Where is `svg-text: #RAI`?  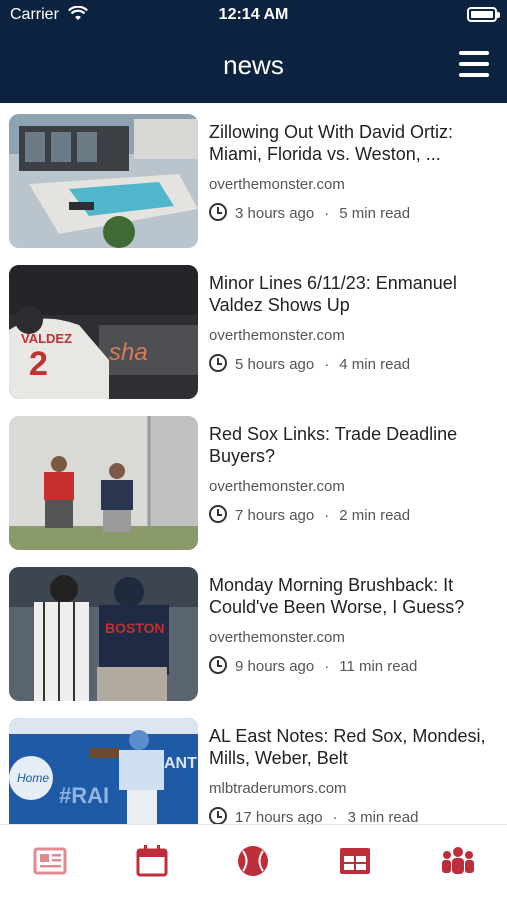 svg-text: #RAI is located at coordinates (84, 795).